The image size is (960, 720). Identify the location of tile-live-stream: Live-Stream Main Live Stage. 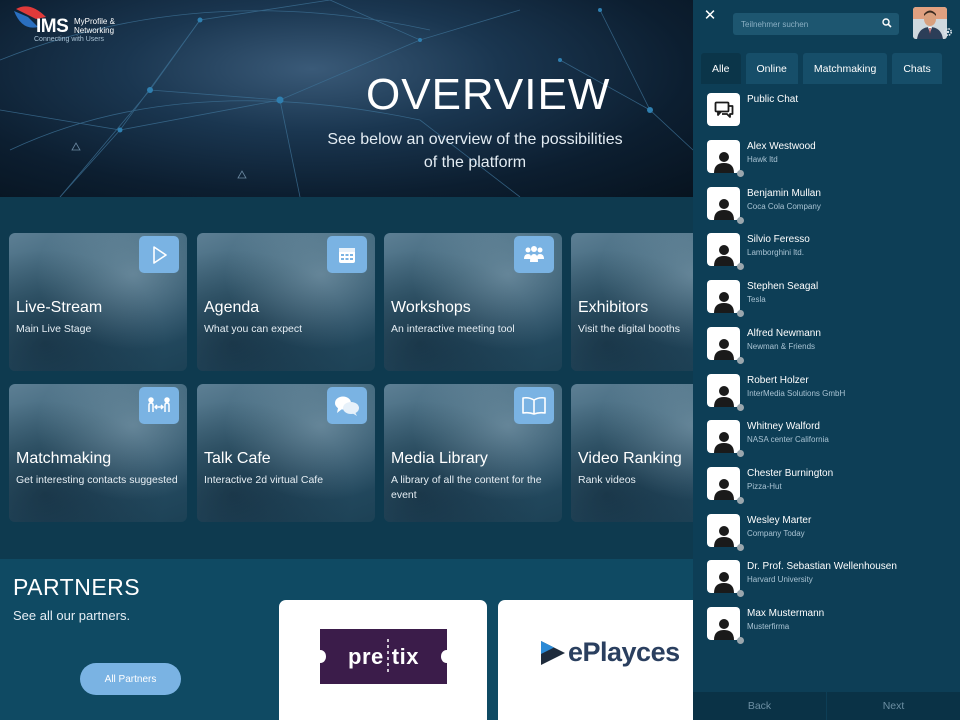
(98, 302).